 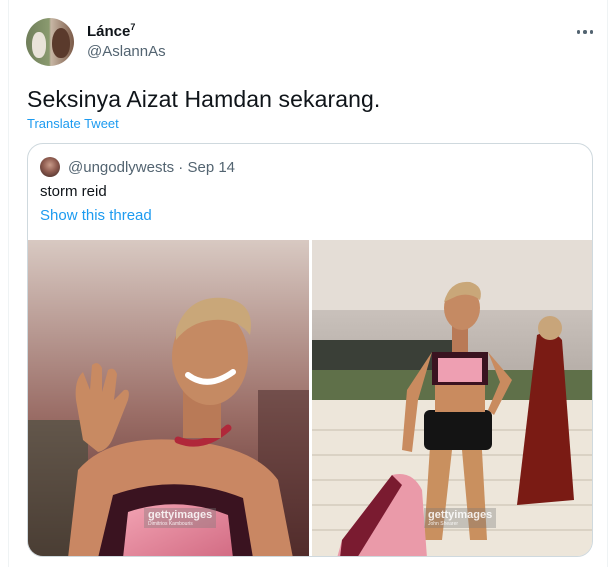 I want to click on display-name-superscript: 7, so click(x=133, y=27).